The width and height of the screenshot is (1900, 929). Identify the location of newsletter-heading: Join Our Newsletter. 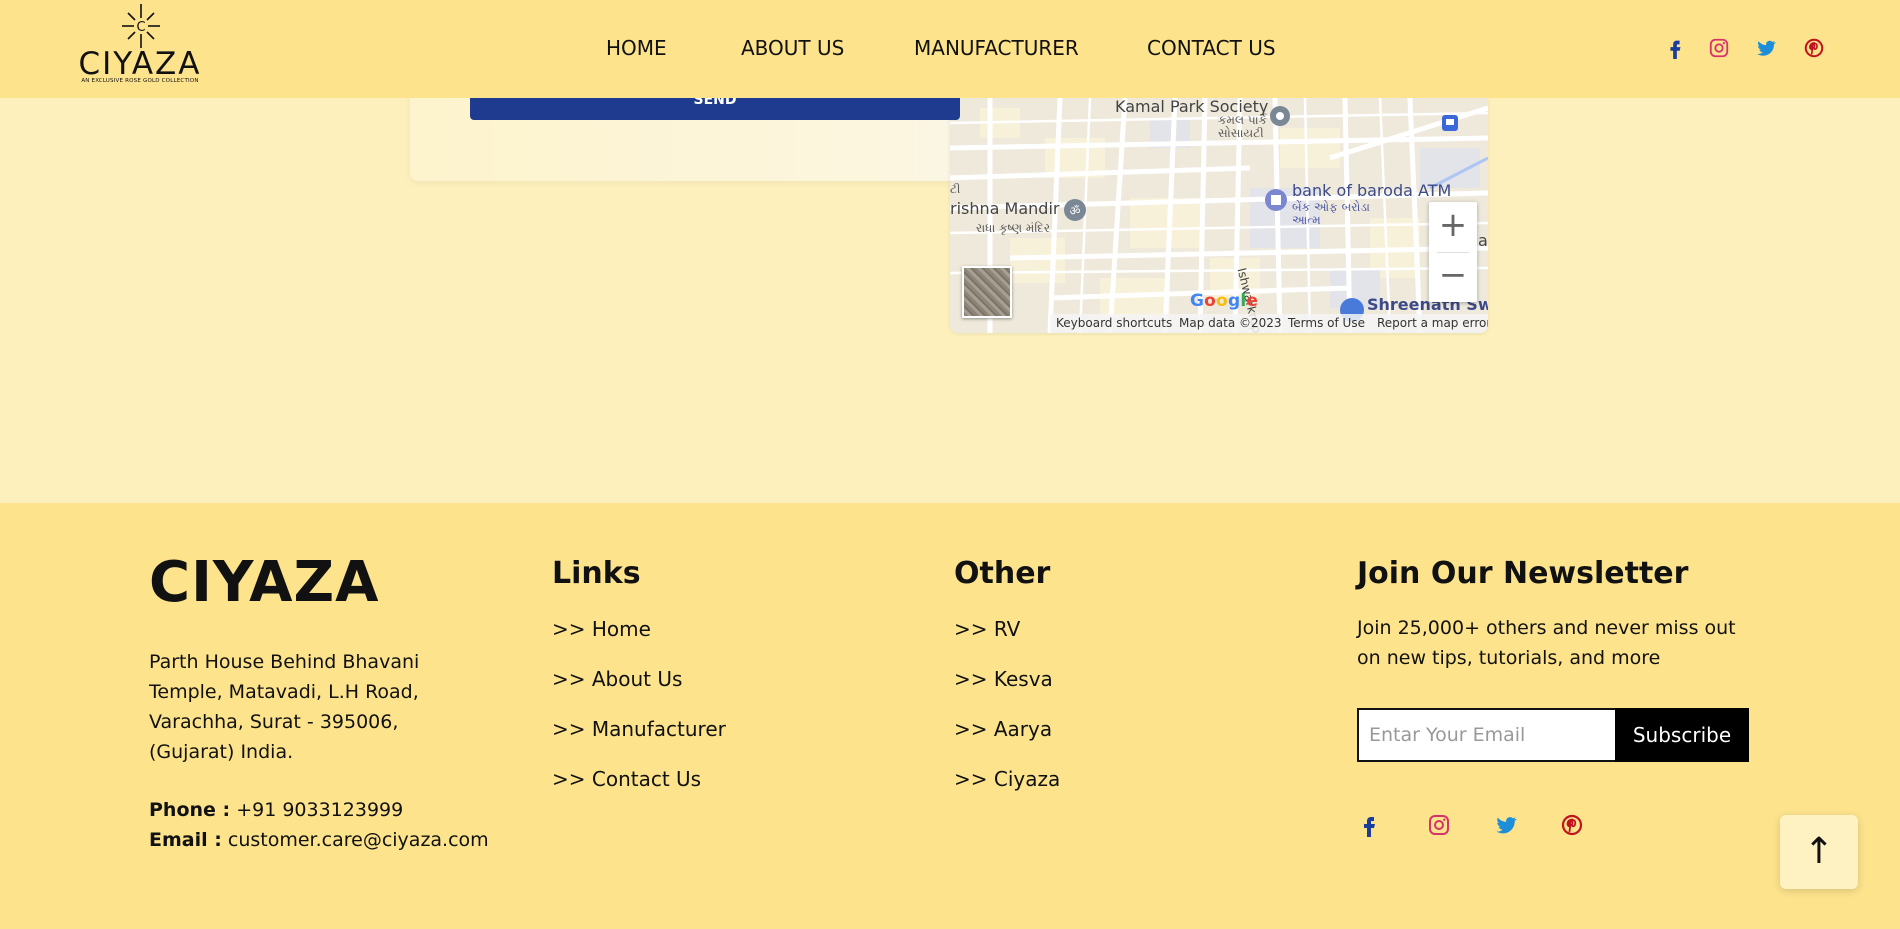
(1523, 573).